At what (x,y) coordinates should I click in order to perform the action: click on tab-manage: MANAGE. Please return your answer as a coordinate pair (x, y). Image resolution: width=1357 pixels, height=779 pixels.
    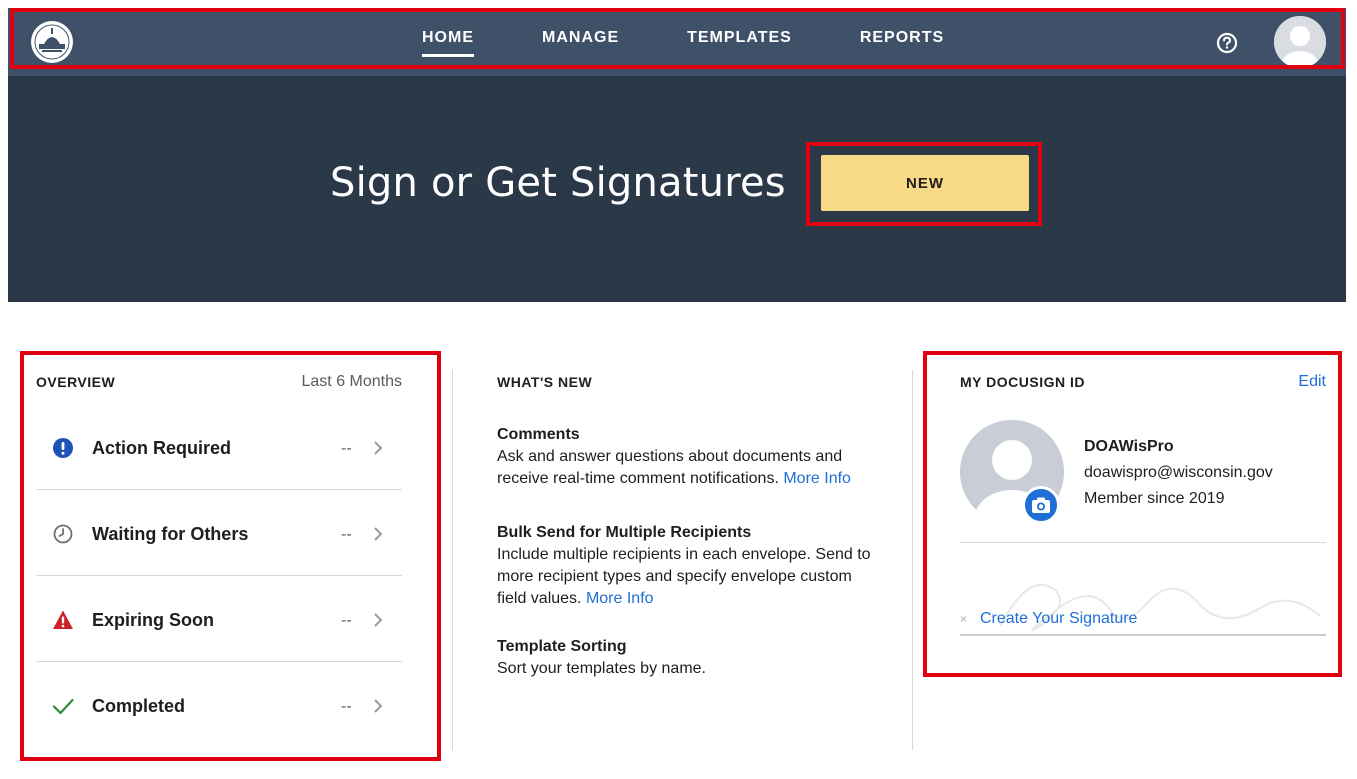
    Looking at the image, I should click on (580, 42).